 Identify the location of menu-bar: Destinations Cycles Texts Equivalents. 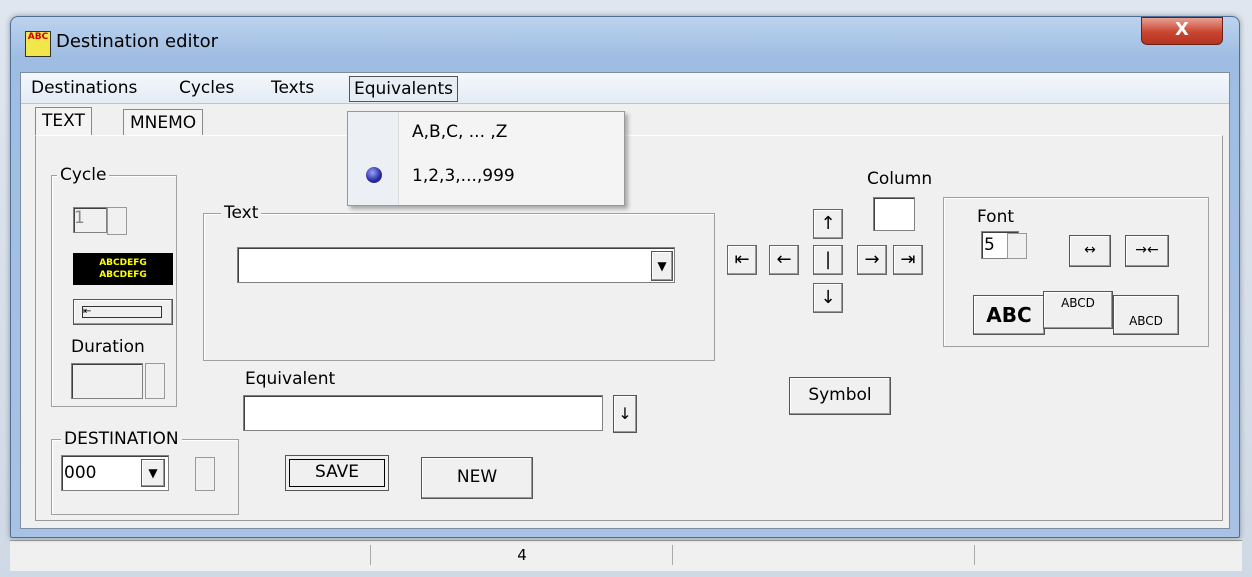
(625, 88).